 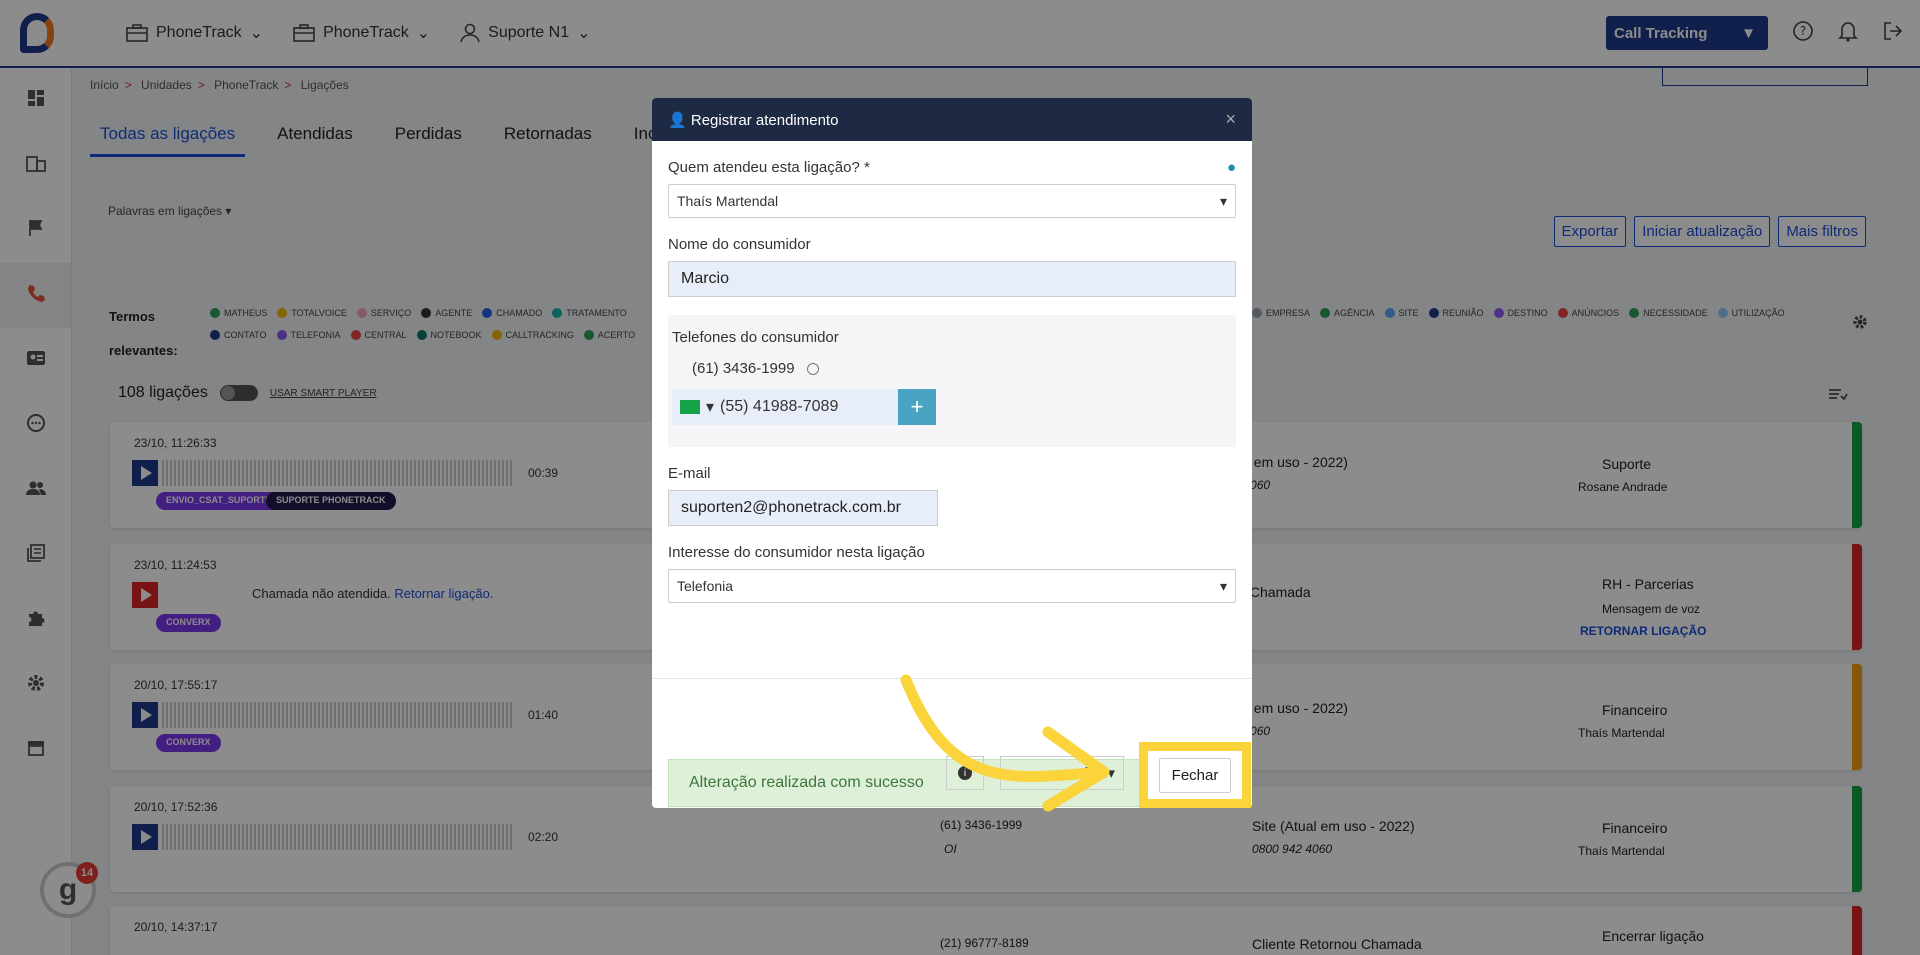 I want to click on primary-radio, so click(x=812, y=368).